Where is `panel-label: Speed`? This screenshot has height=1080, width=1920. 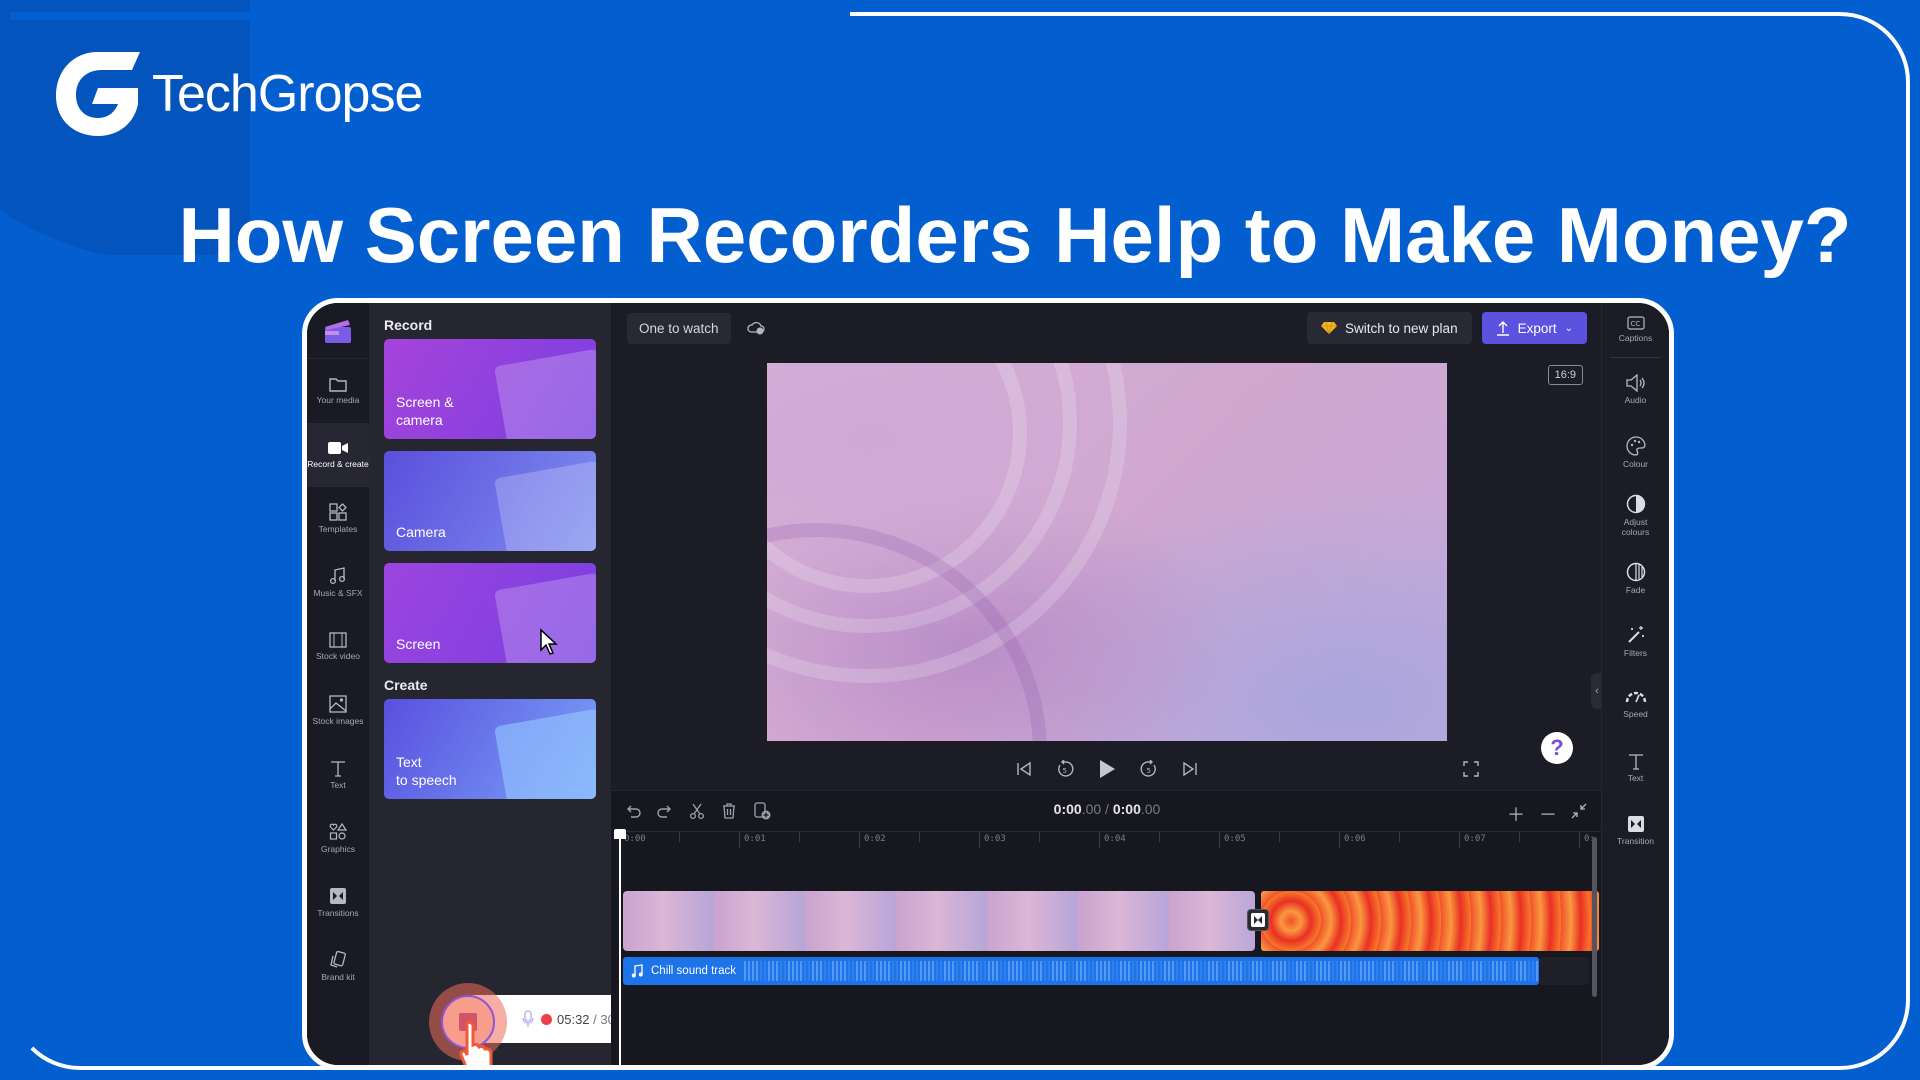
panel-label: Speed is located at coordinates (1635, 713).